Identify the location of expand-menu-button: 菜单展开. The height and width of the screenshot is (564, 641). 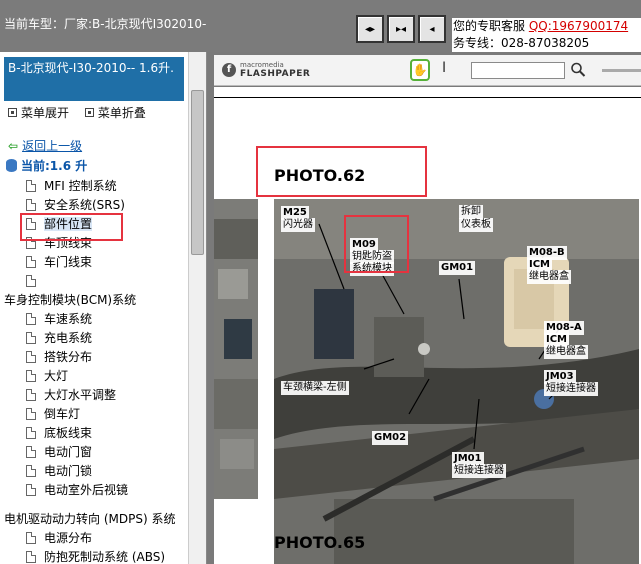
(38, 113).